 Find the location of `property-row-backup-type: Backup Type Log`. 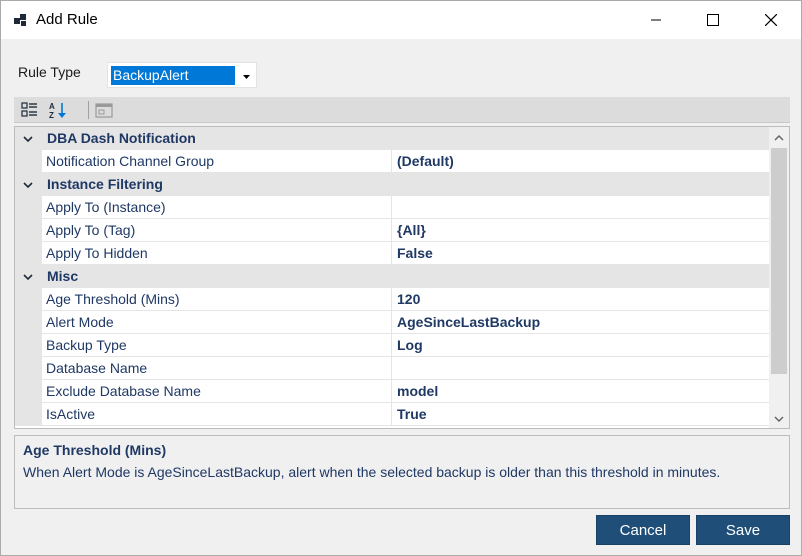

property-row-backup-type: Backup Type Log is located at coordinates (392, 345).